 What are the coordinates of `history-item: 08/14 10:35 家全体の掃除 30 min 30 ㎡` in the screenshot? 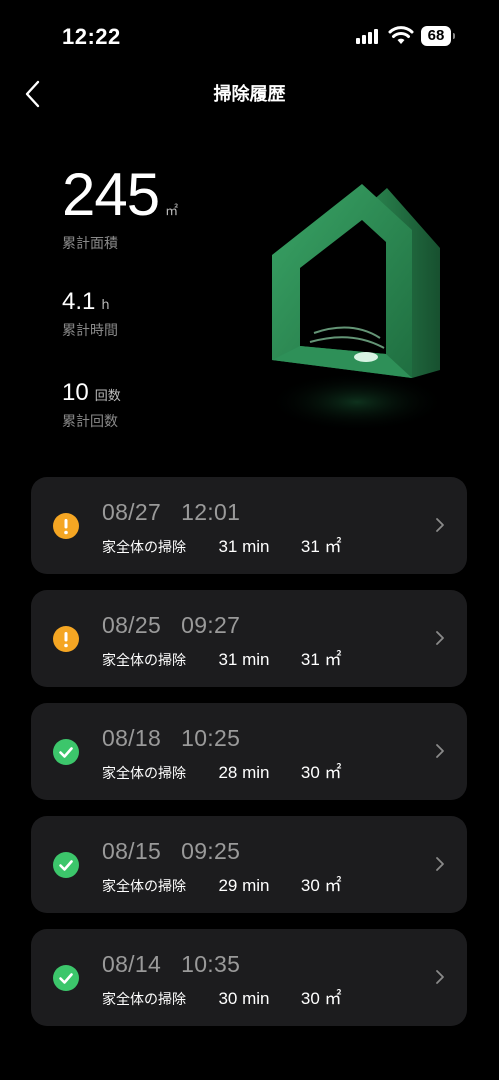 It's located at (249, 977).